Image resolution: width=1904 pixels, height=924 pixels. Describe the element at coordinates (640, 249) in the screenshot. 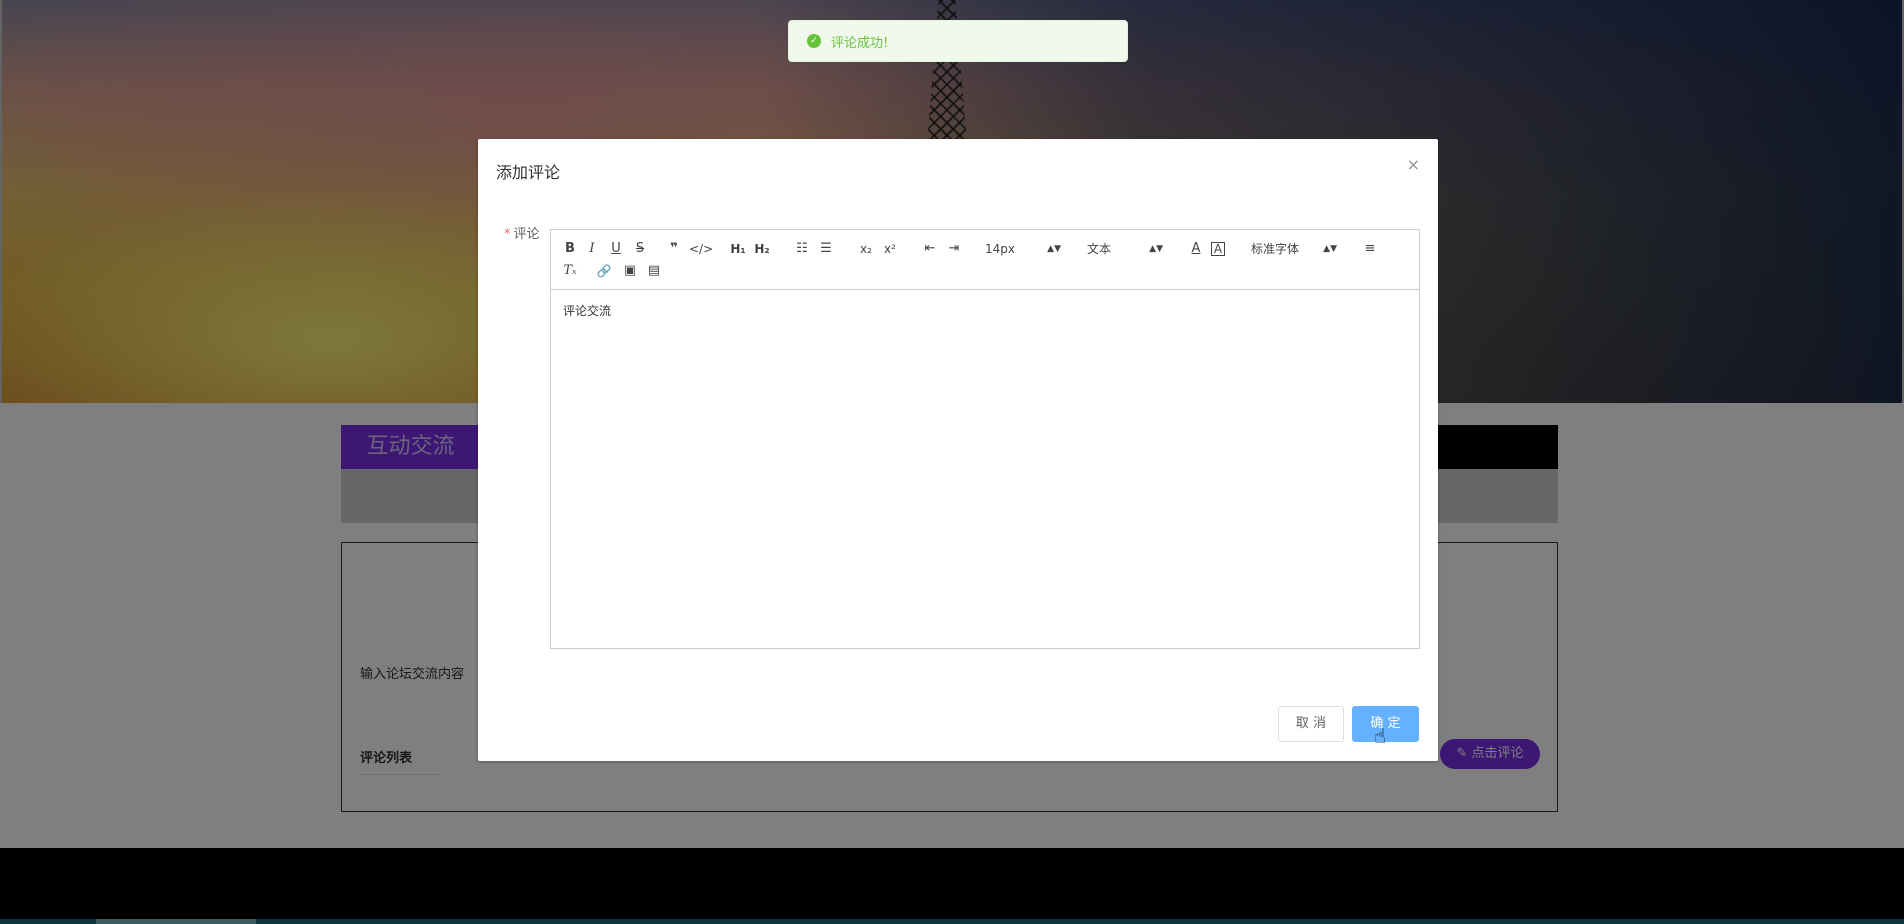

I see `strike-button: S` at that location.